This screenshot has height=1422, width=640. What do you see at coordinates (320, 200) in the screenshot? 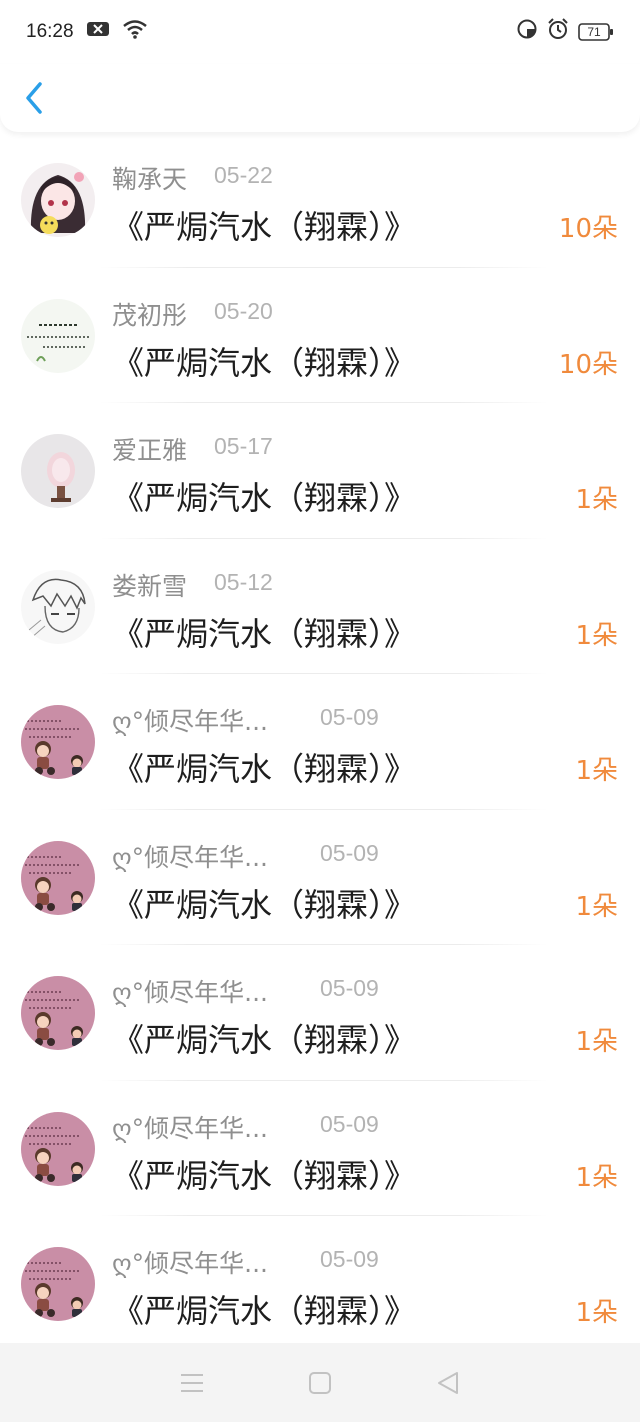
I see `list-item: 鞠承天 05-22 《严焗汽水（翔霖）》 10朵` at bounding box center [320, 200].